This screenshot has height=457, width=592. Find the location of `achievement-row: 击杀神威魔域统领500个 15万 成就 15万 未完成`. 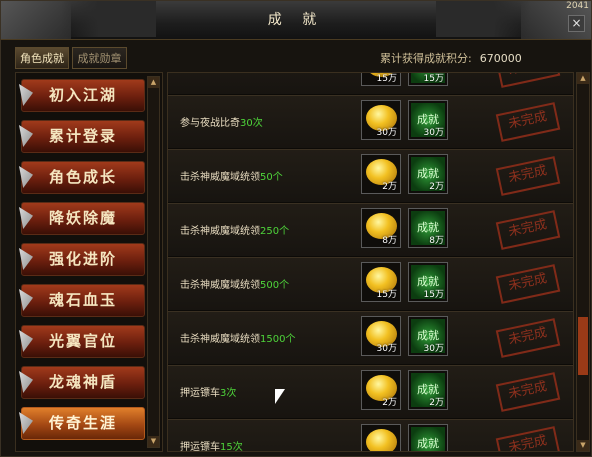

achievement-row: 击杀神威魔域统领500个 15万 成就 15万 未完成 is located at coordinates (370, 284).